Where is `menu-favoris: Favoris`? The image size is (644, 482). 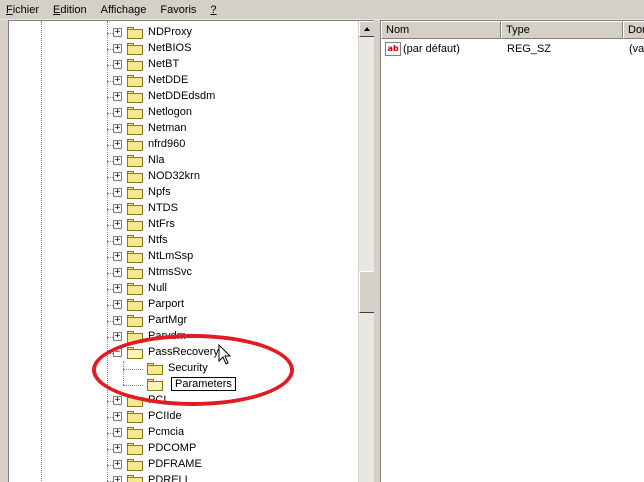
menu-favoris: Favoris is located at coordinates (178, 10).